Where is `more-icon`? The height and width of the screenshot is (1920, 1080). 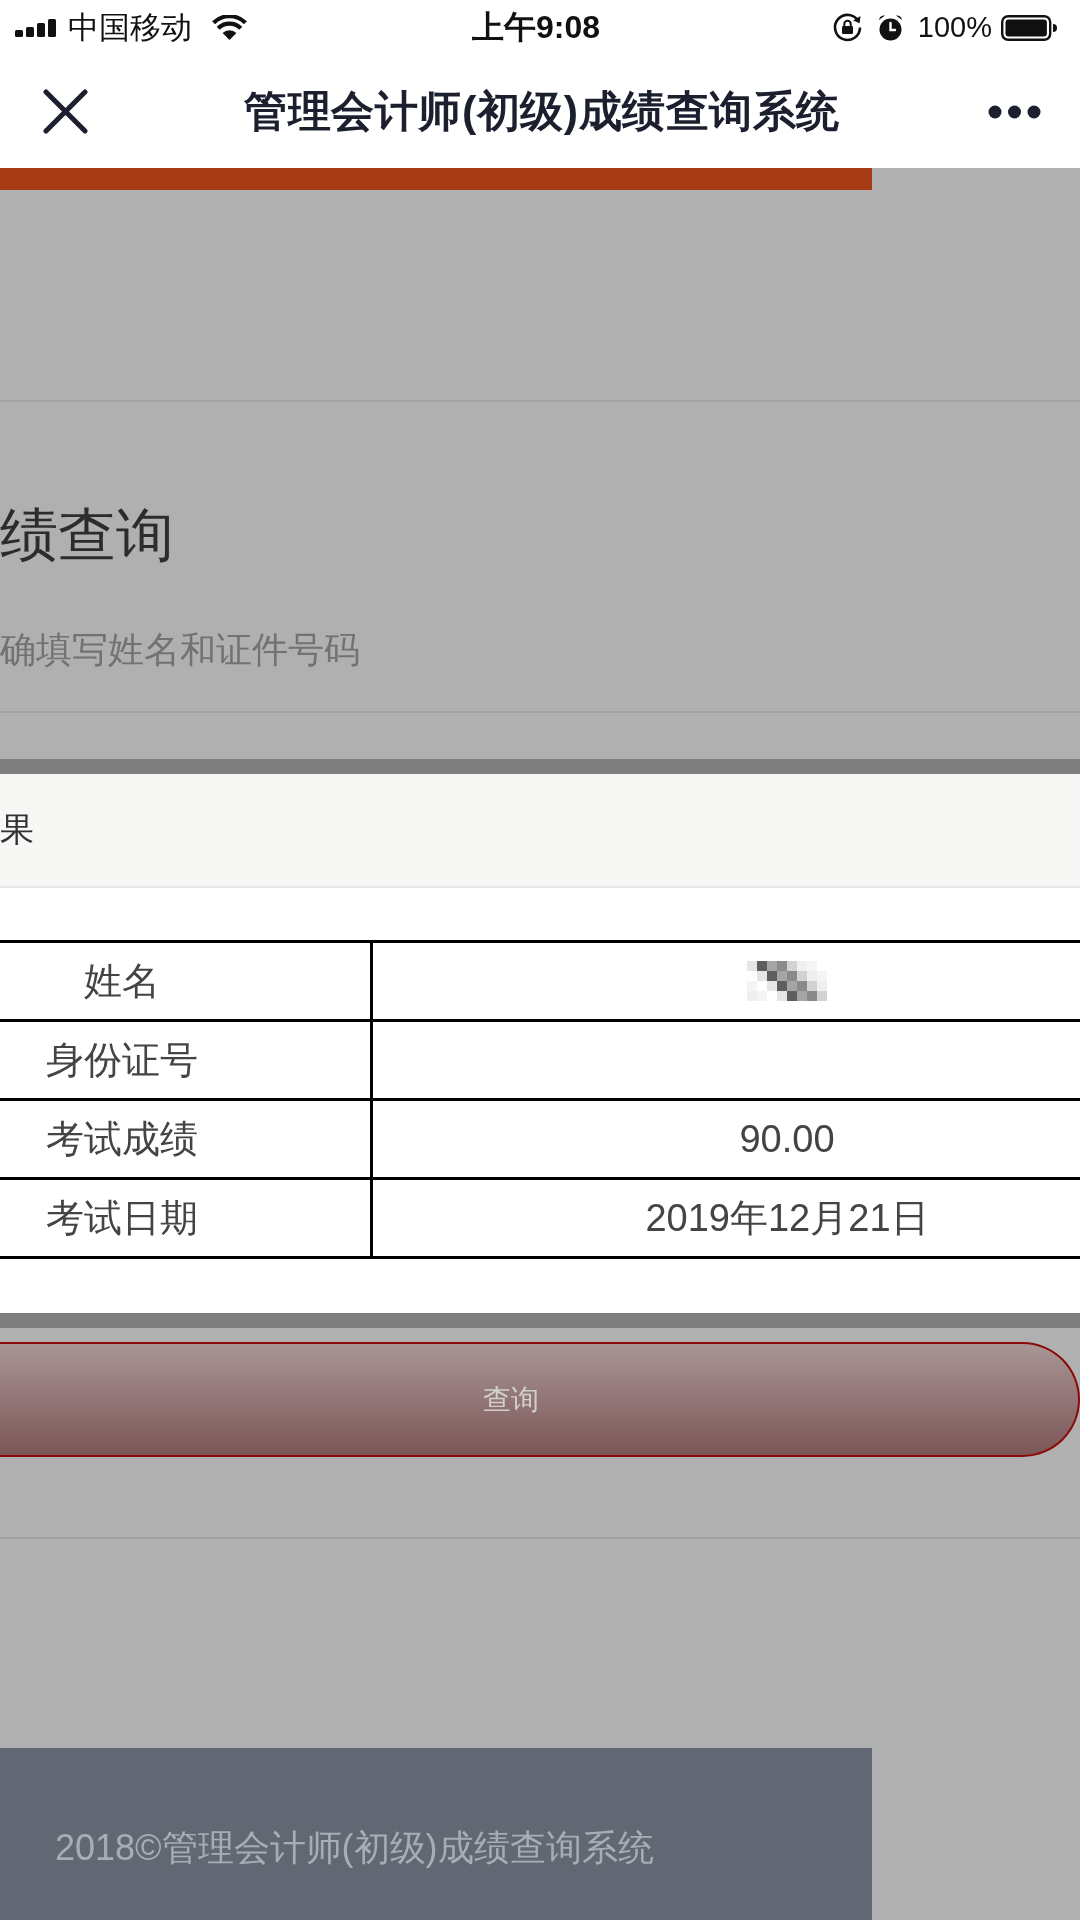
more-icon is located at coordinates (1014, 111).